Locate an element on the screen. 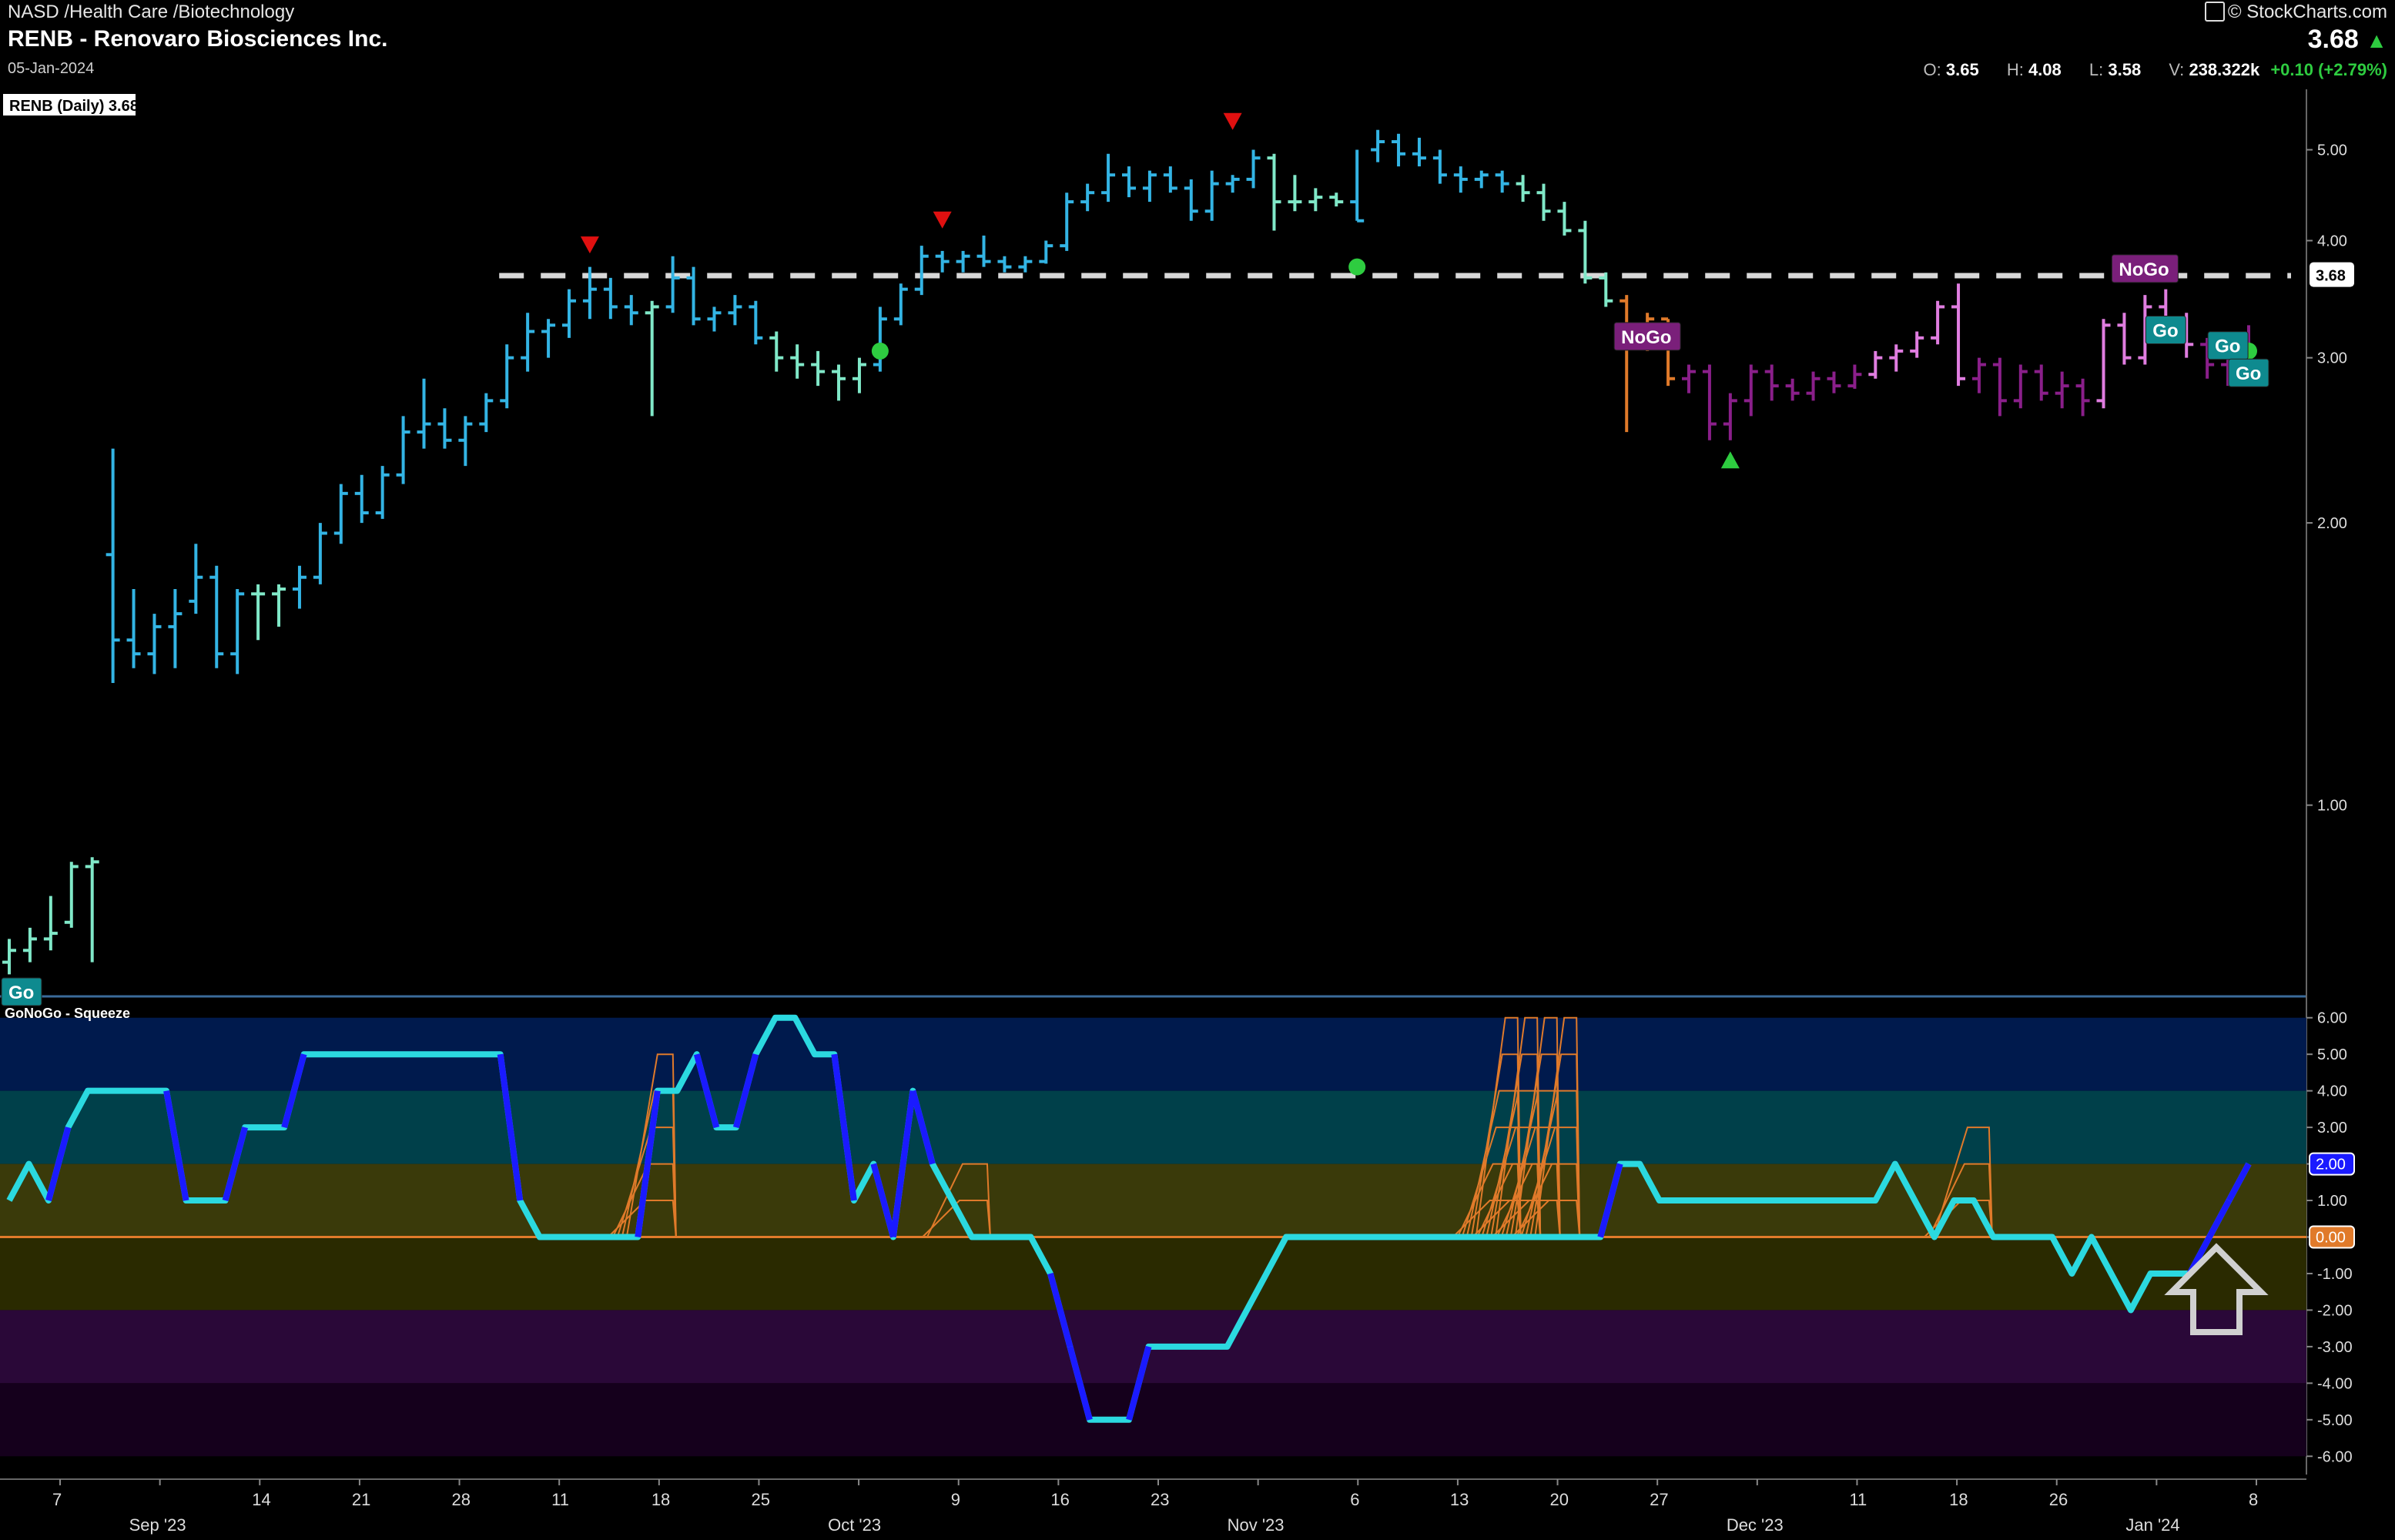 This screenshot has width=2395, height=1540. oscillator-panel-title: GoNoGo - Squeeze is located at coordinates (67, 1013).